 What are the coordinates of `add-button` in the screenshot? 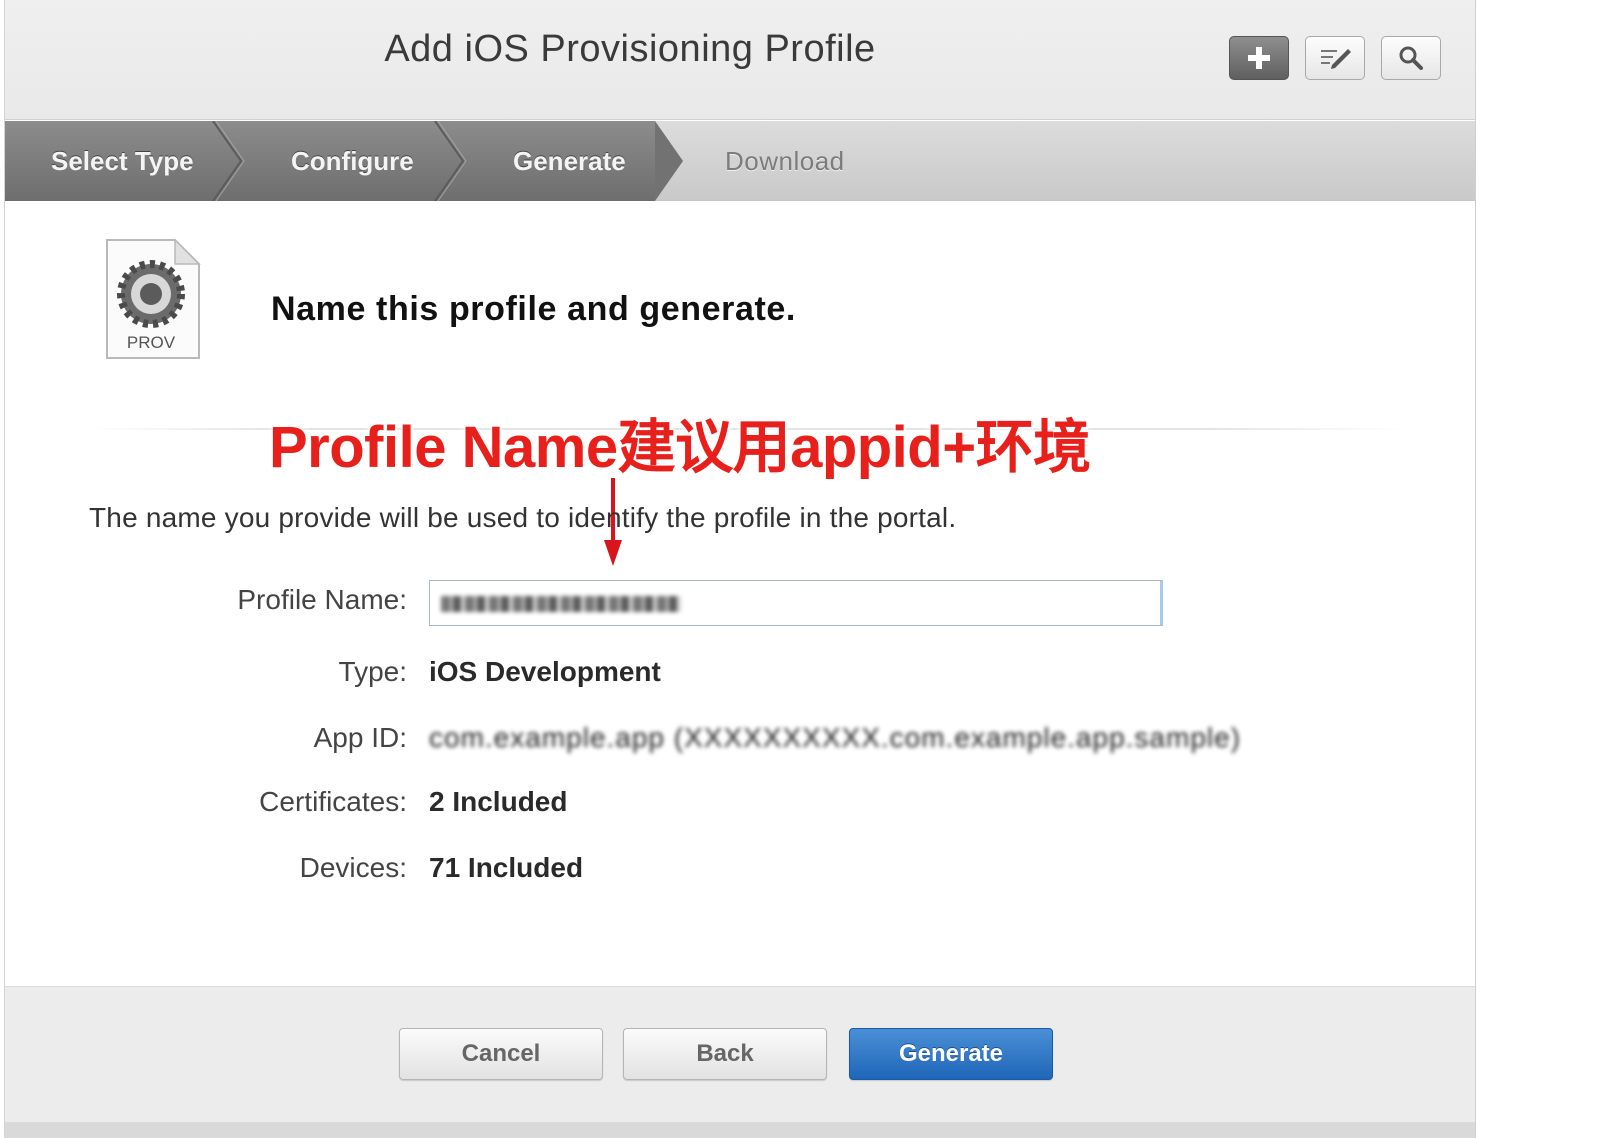 It's located at (1259, 58).